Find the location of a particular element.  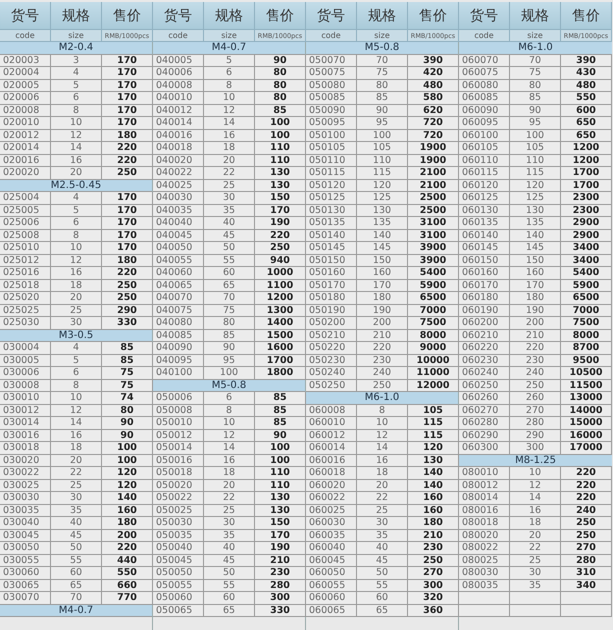

table-cell: 040025 is located at coordinates (178, 186).